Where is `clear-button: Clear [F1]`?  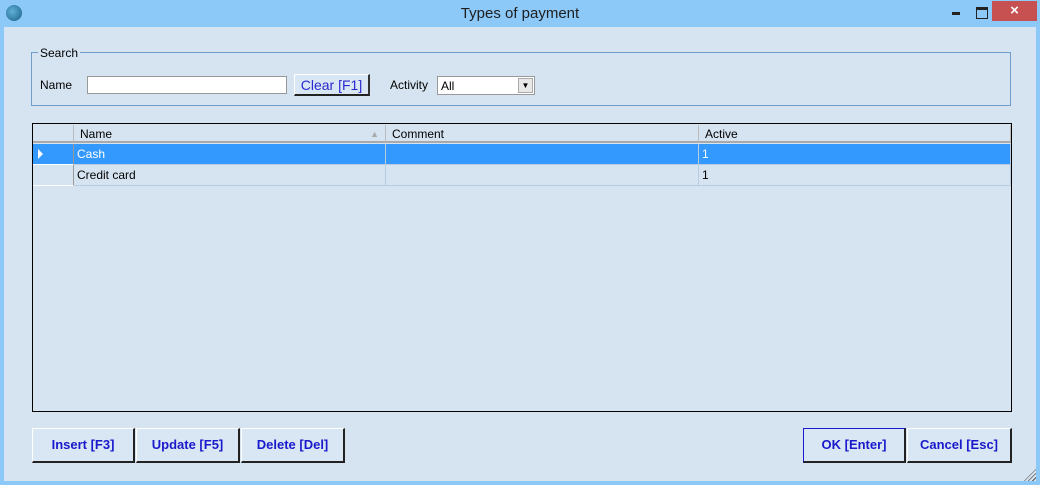
clear-button: Clear [F1] is located at coordinates (332, 85).